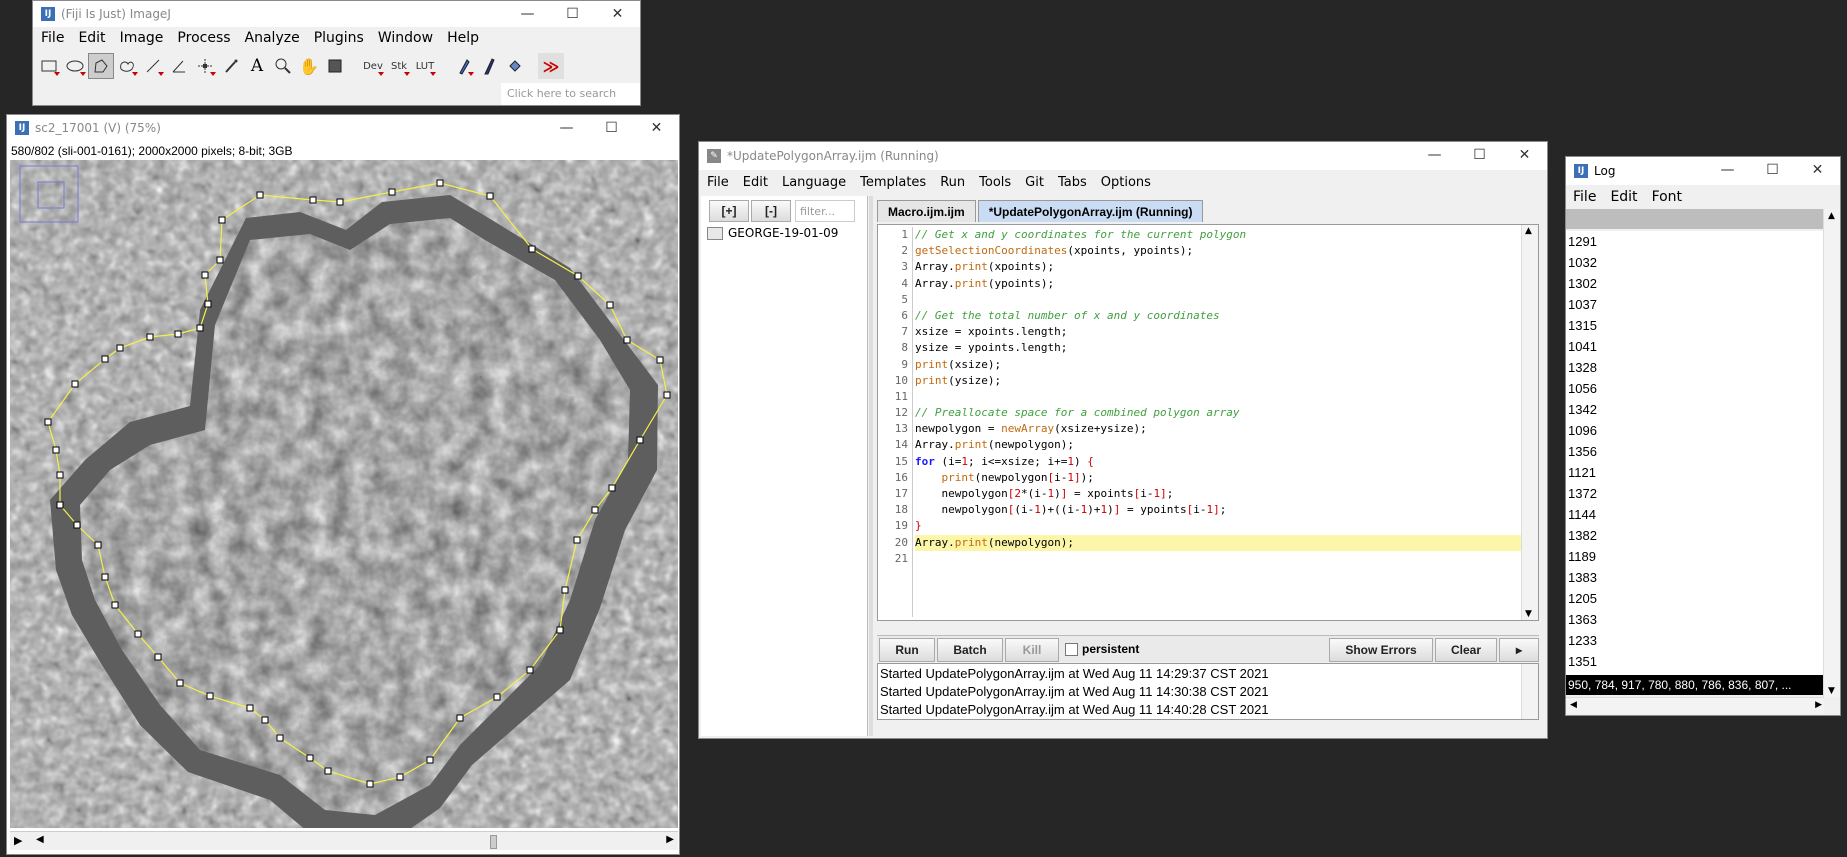 This screenshot has width=1847, height=857. Describe the element at coordinates (952, 182) in the screenshot. I see `editor-menu-run: Run` at that location.